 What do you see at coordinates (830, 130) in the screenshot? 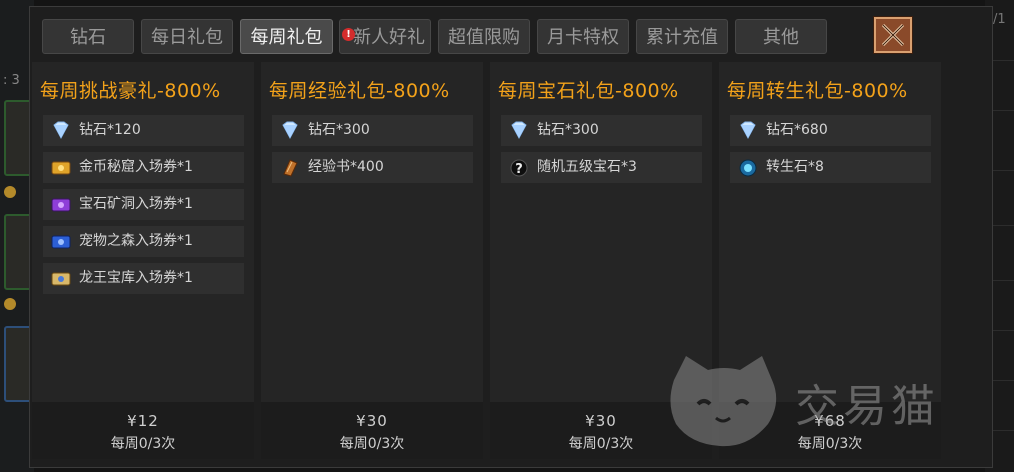
I see `reward-item: 钻石*680` at bounding box center [830, 130].